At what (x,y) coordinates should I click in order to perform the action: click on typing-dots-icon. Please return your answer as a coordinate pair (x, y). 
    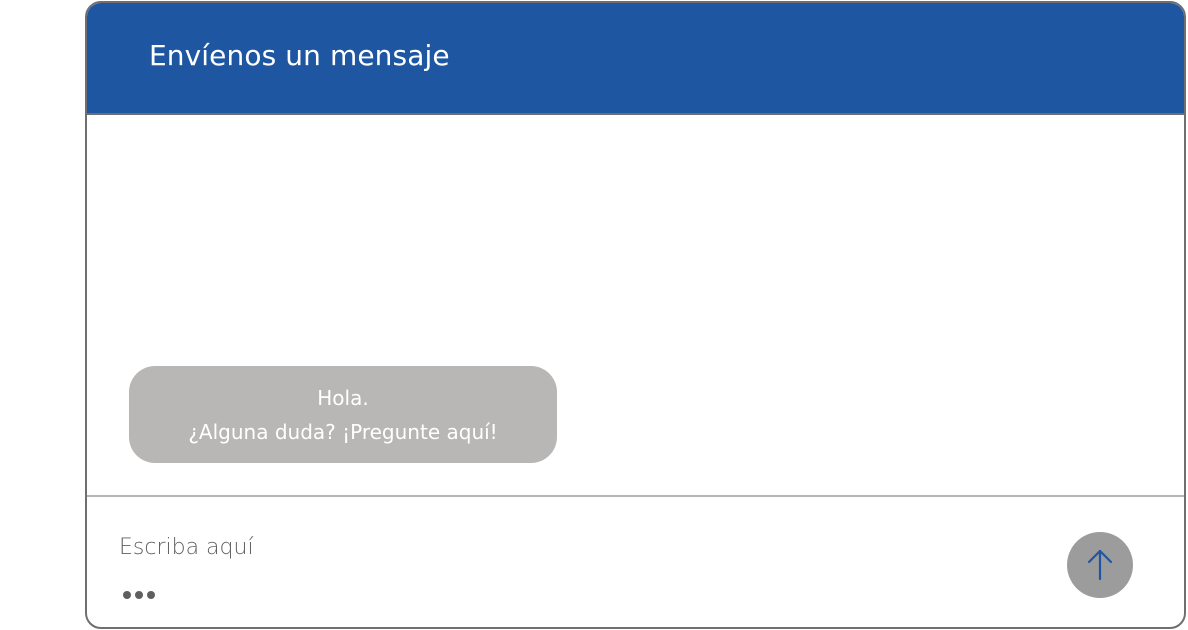
    Looking at the image, I should click on (139, 595).